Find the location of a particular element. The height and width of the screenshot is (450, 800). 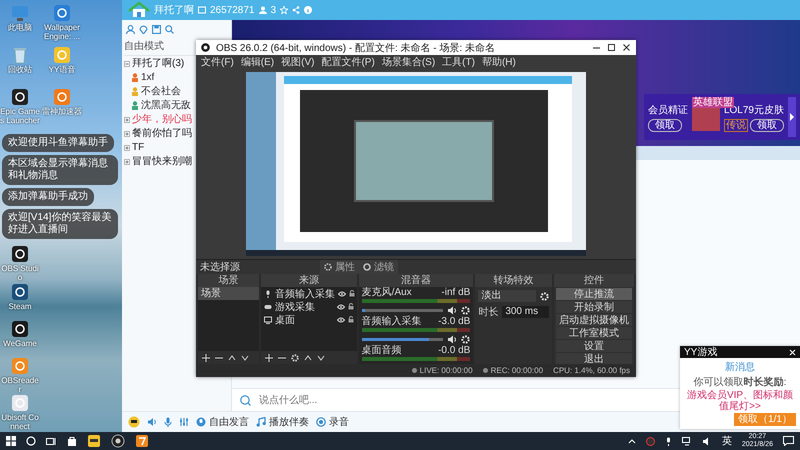

menu-item: 文件(F) is located at coordinates (217, 62).